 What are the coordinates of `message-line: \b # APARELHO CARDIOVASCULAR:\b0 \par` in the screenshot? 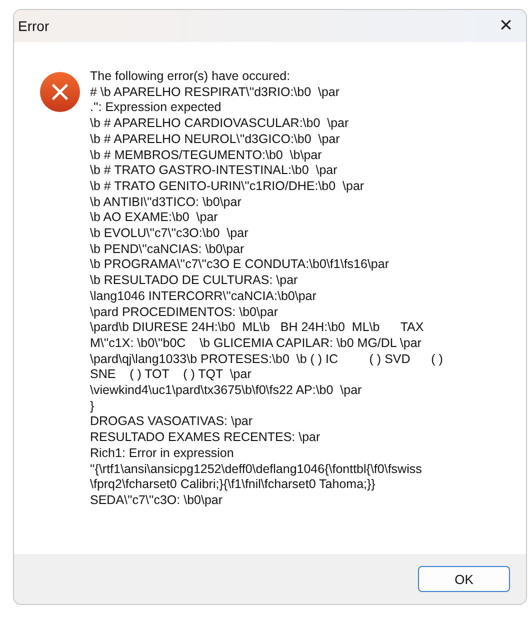 It's located at (220, 124).